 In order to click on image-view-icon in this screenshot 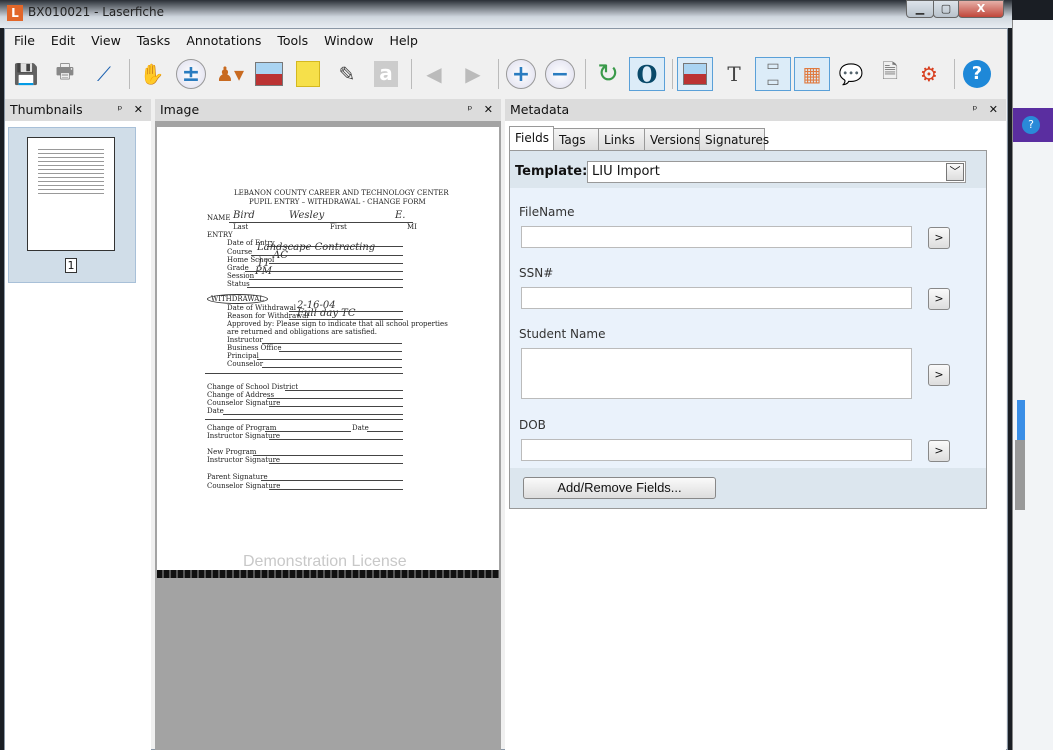, I will do `click(695, 74)`.